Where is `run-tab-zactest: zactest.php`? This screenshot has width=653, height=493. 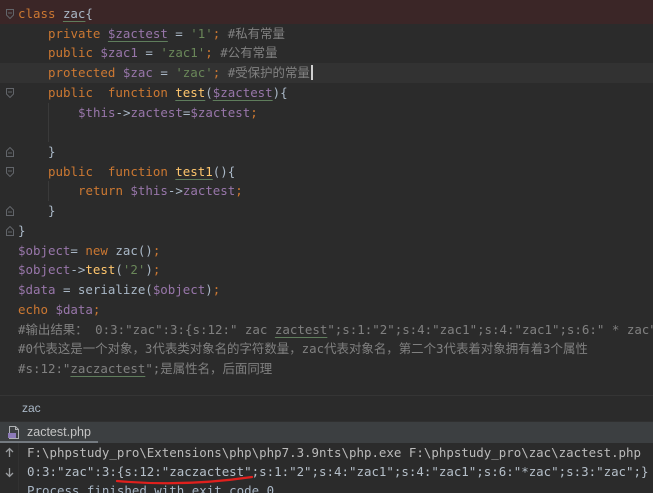 run-tab-zactest: zactest.php is located at coordinates (49, 432).